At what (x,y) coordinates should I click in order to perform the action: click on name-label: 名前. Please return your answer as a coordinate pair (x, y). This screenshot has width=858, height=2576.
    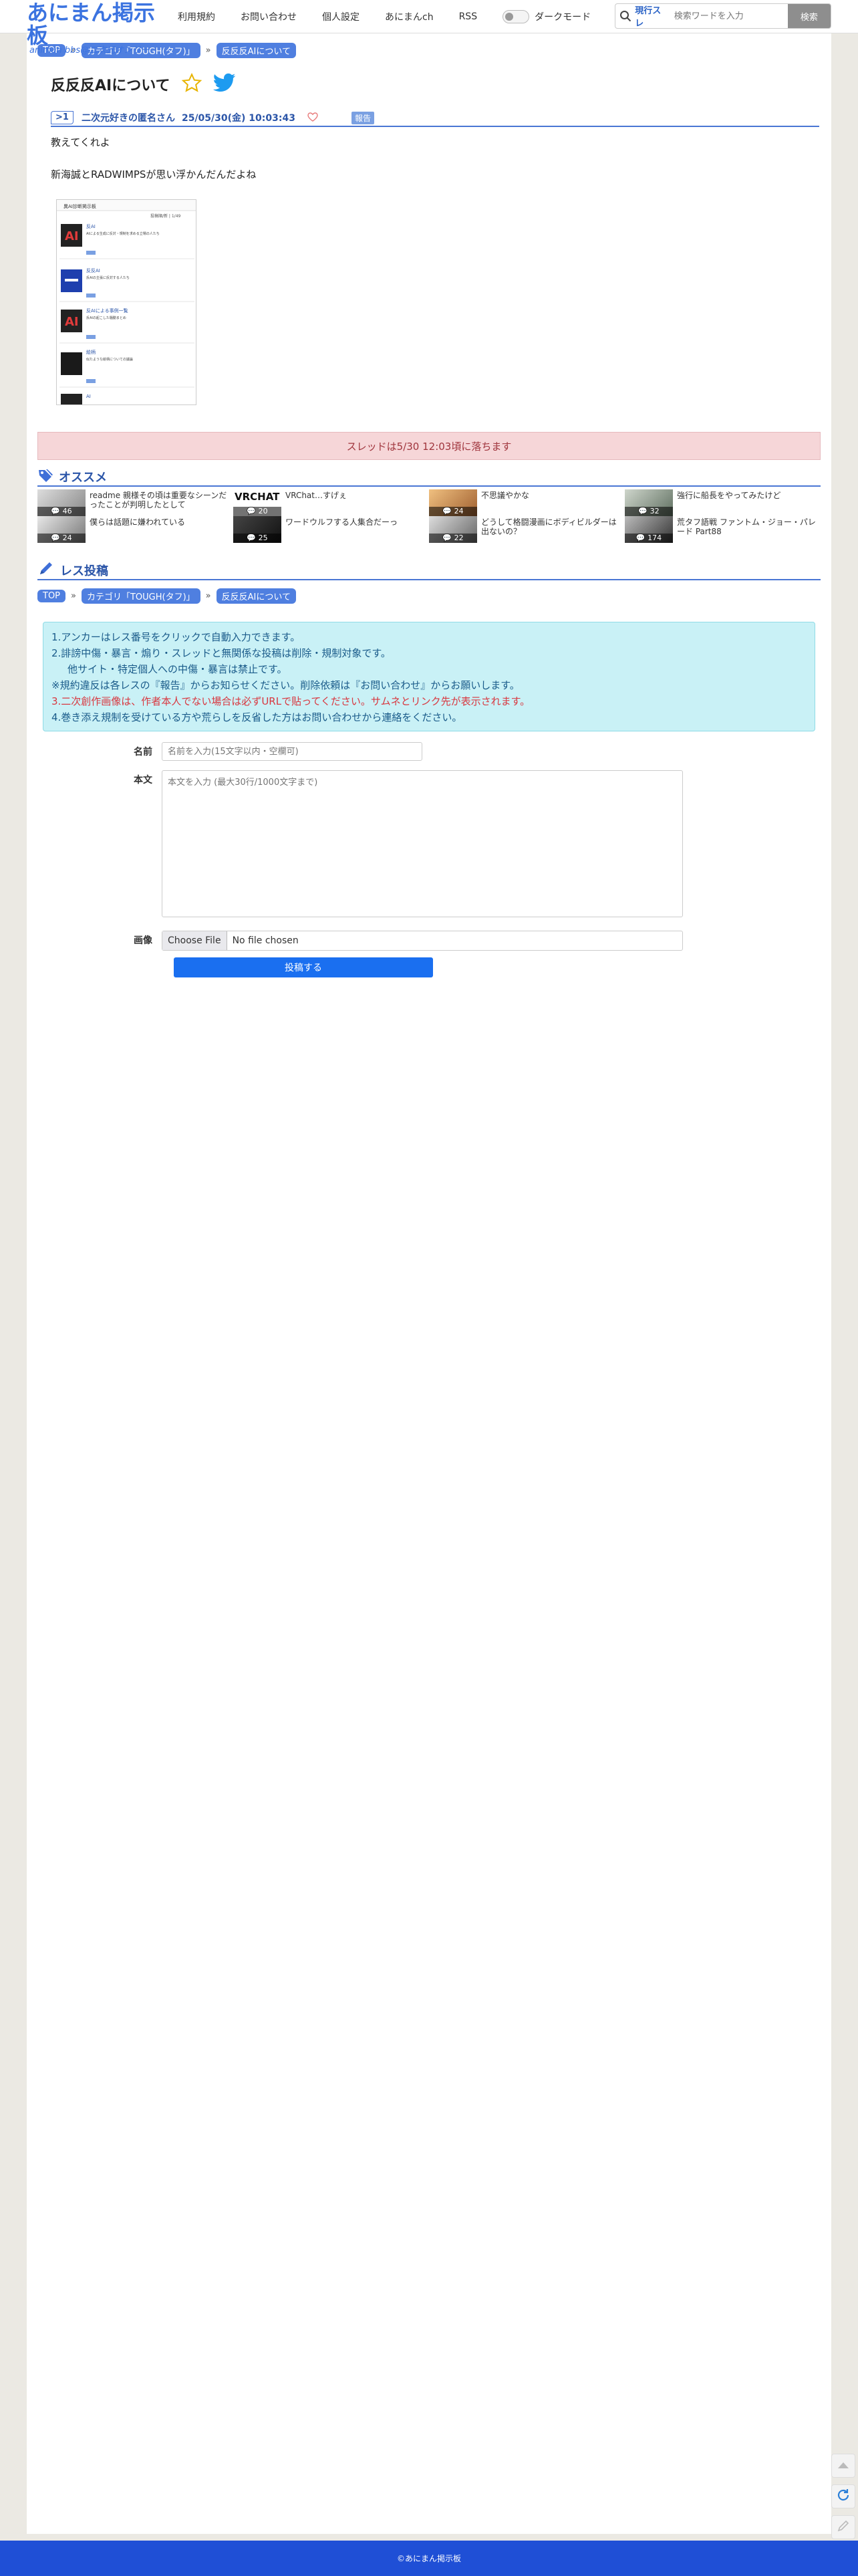
    Looking at the image, I should click on (143, 752).